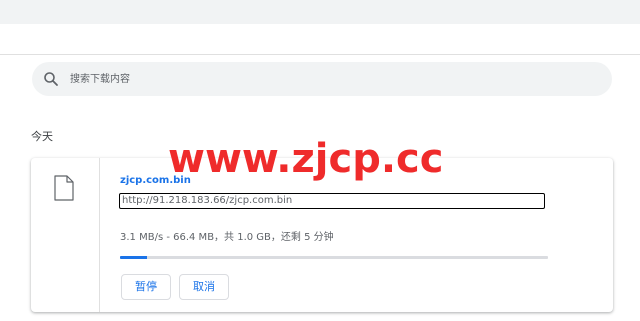 The height and width of the screenshot is (321, 640). Describe the element at coordinates (64, 188) in the screenshot. I see `file-icon` at that location.